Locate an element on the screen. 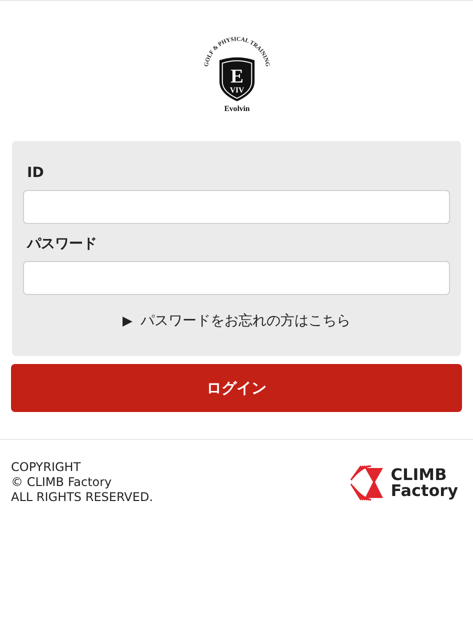 This screenshot has width=473, height=633. field-label: ID is located at coordinates (35, 173).